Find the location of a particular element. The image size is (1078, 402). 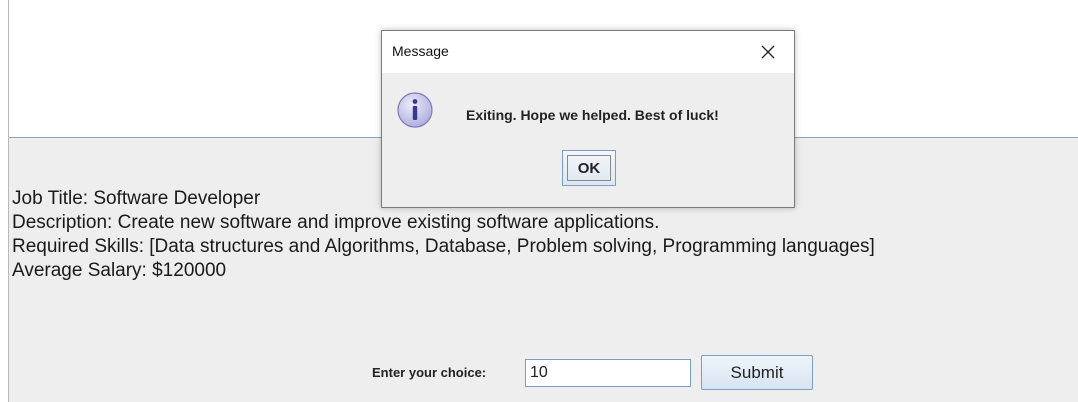

dialog-title: Message is located at coordinates (420, 51).